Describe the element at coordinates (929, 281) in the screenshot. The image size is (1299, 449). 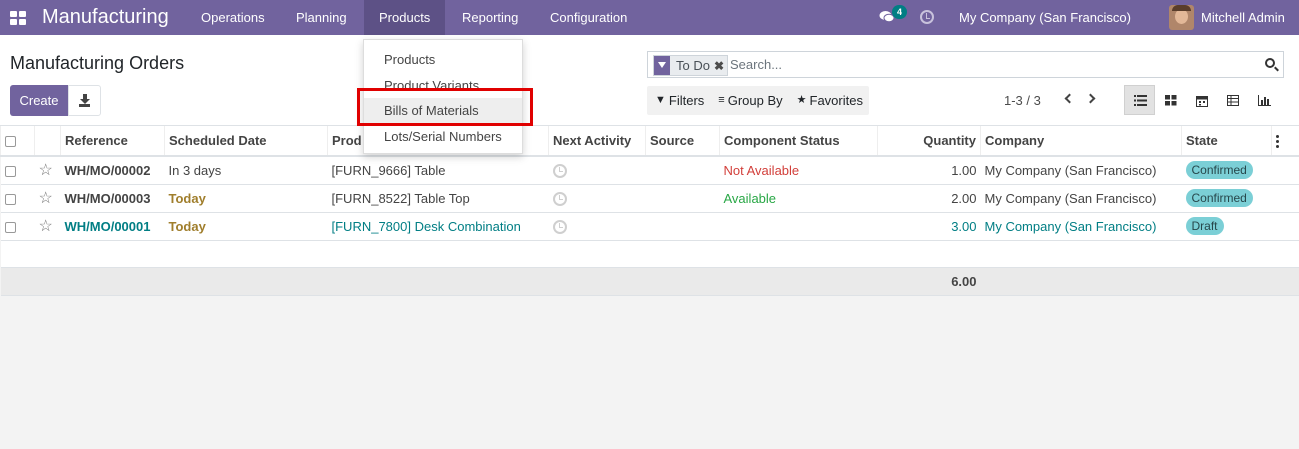
I see `total-quantity: 6.00` at that location.